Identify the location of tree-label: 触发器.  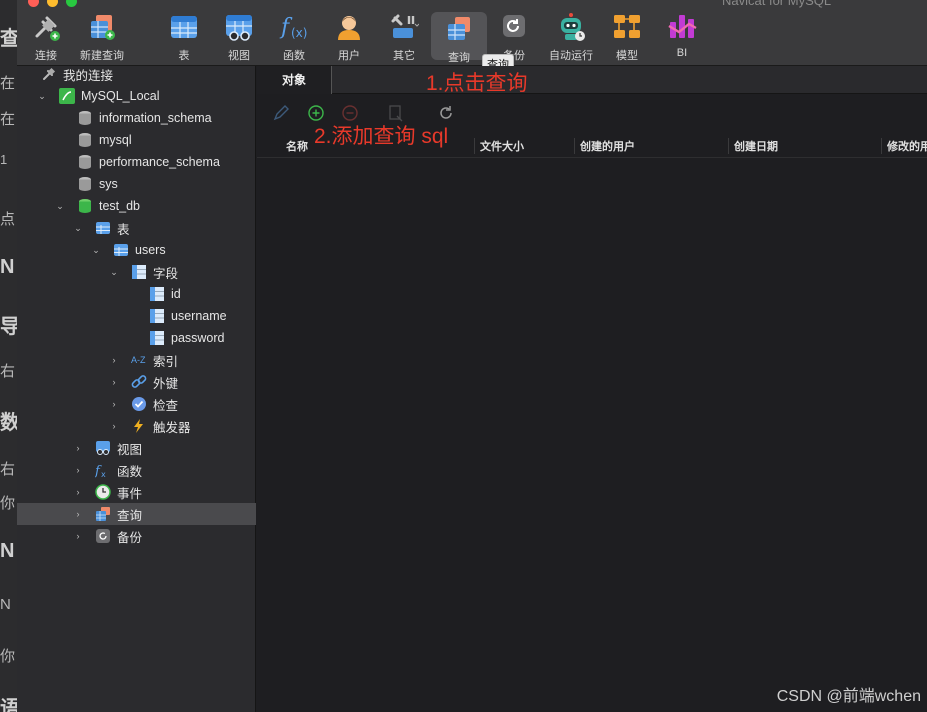
(172, 427).